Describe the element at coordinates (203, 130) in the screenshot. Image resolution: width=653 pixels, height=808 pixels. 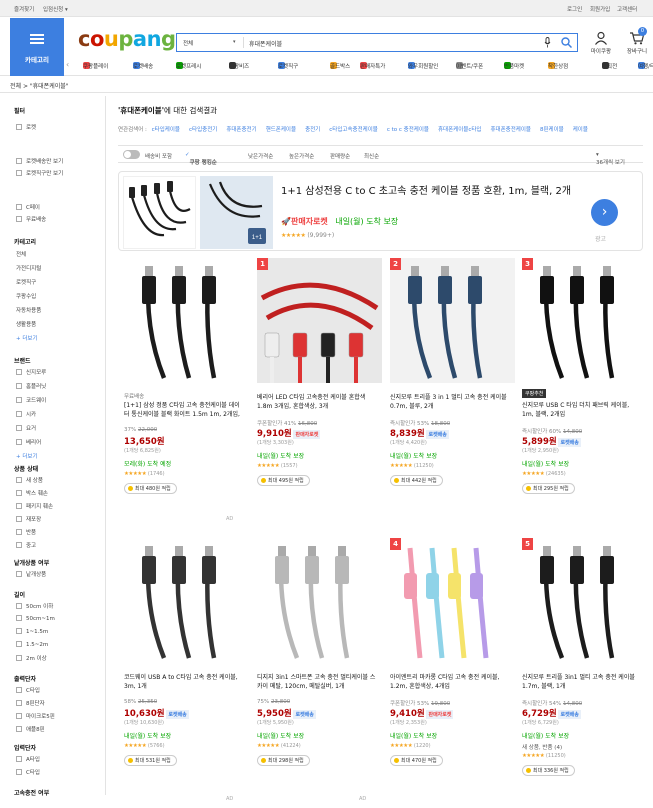
I see `related-keyword: c타입충전기` at that location.